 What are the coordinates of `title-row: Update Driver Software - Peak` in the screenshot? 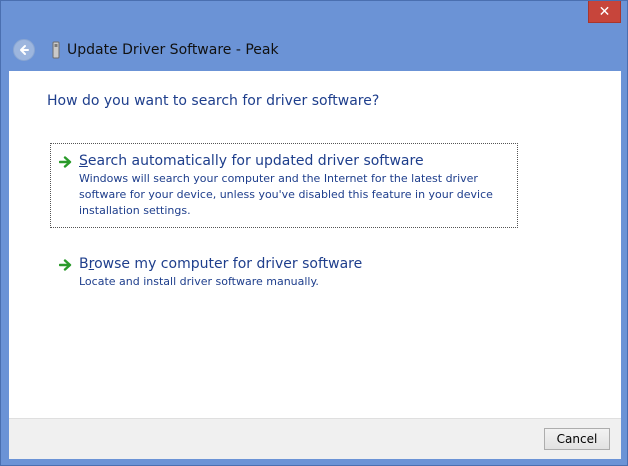 It's located at (309, 50).